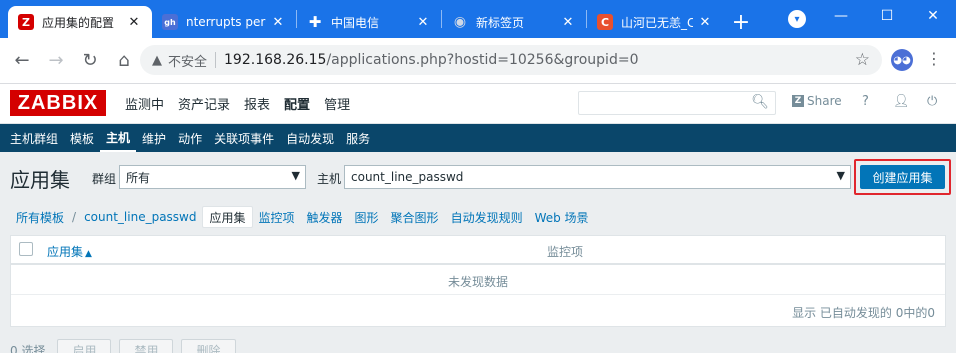 The image size is (956, 353). What do you see at coordinates (227, 217) in the screenshot?
I see `tab-applications: 应用集` at bounding box center [227, 217].